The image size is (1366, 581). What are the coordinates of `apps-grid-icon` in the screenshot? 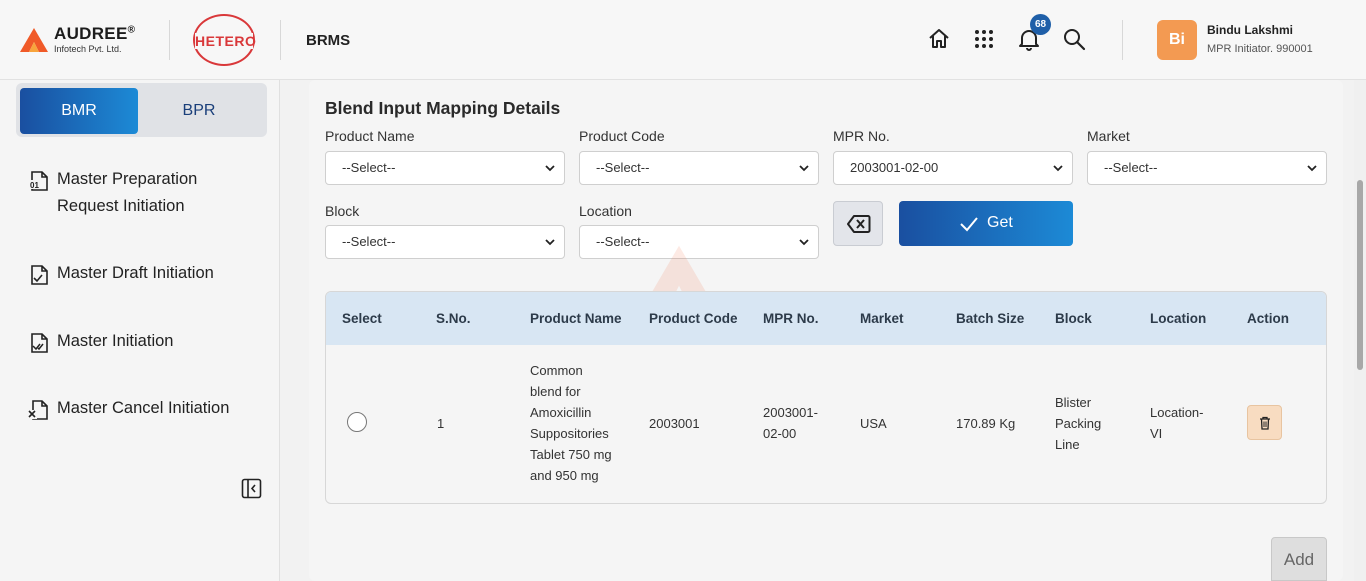 It's located at (984, 39).